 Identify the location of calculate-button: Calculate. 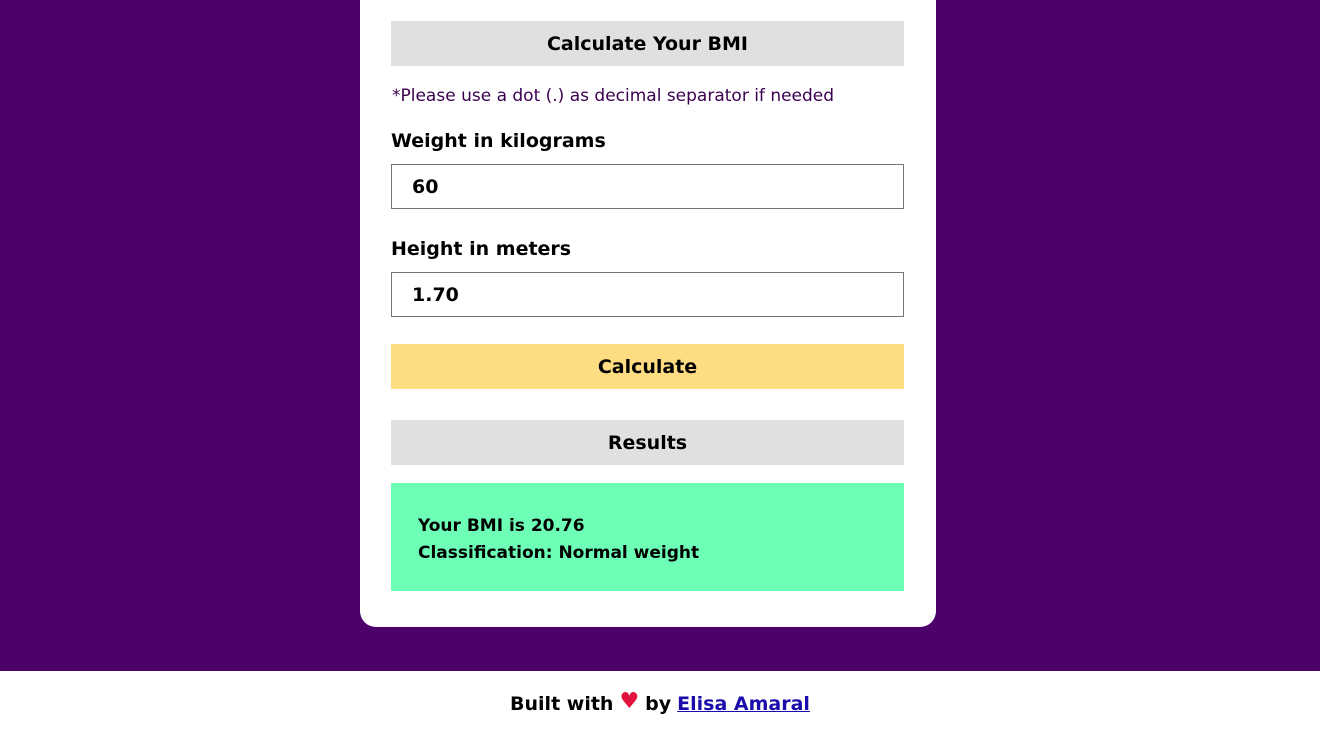
(647, 366).